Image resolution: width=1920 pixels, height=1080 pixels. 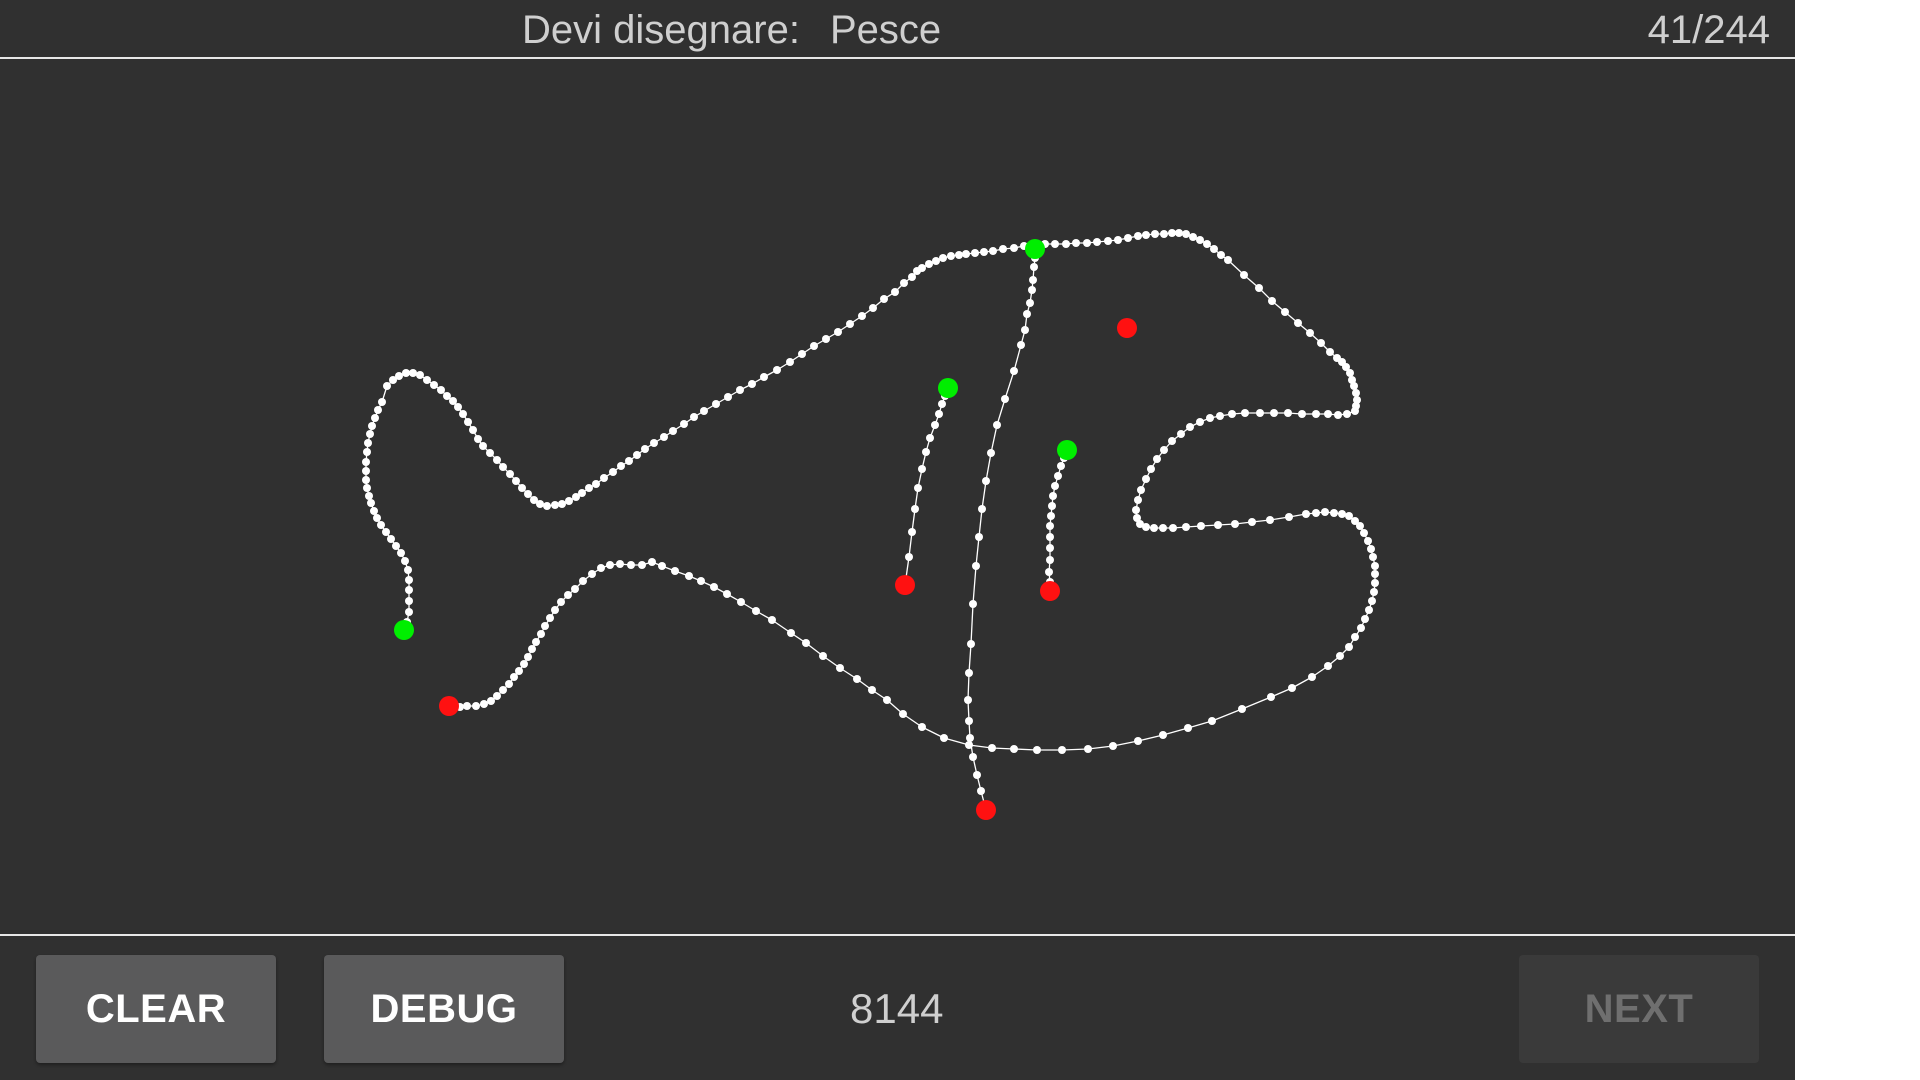 What do you see at coordinates (1001, 529) in the screenshot?
I see `gill-line-center-stroke` at bounding box center [1001, 529].